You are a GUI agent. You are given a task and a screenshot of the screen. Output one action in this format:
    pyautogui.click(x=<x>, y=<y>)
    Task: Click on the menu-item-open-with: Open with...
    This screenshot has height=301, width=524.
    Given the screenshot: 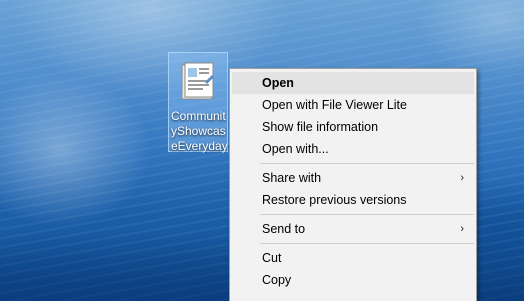 What is the action you would take?
    pyautogui.click(x=353, y=149)
    